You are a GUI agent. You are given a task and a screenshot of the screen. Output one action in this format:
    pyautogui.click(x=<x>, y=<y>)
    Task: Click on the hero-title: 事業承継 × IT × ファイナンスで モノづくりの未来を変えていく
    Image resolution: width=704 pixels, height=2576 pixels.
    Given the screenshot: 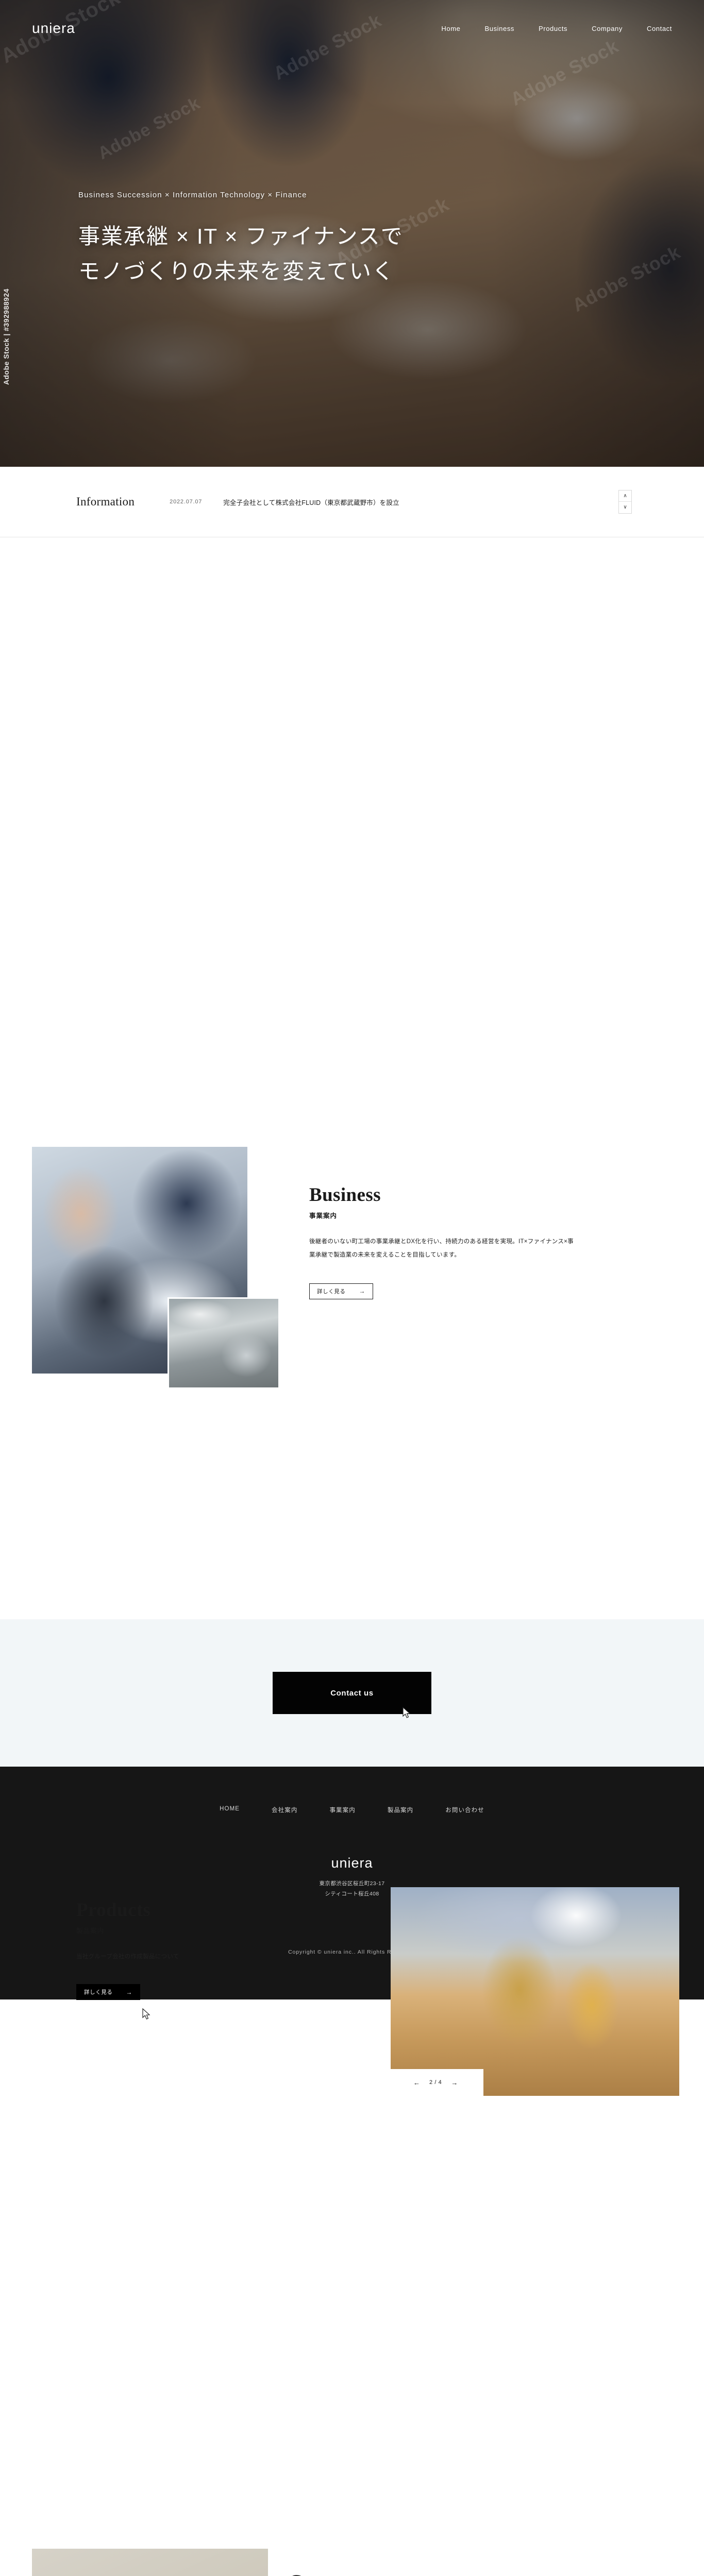 What is the action you would take?
    pyautogui.click(x=241, y=254)
    